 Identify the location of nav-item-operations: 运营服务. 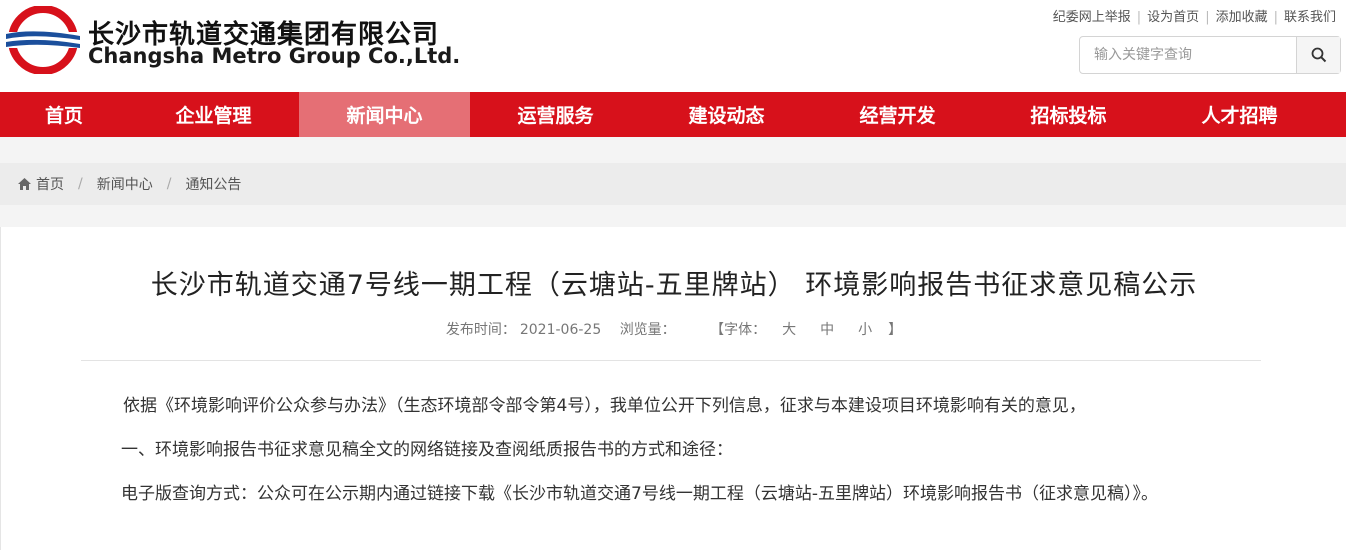
(555, 114).